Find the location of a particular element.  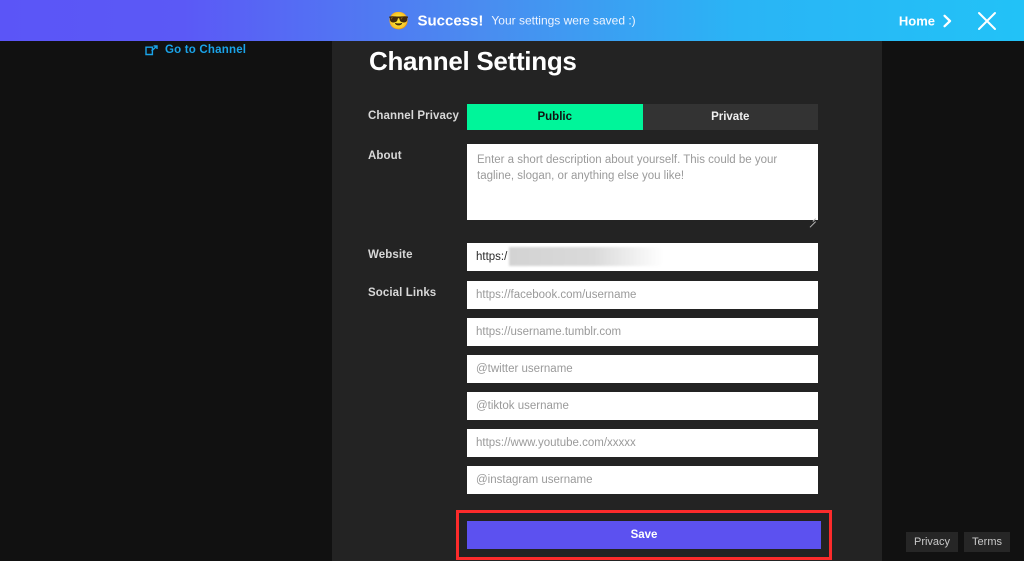

about-field is located at coordinates (642, 184).